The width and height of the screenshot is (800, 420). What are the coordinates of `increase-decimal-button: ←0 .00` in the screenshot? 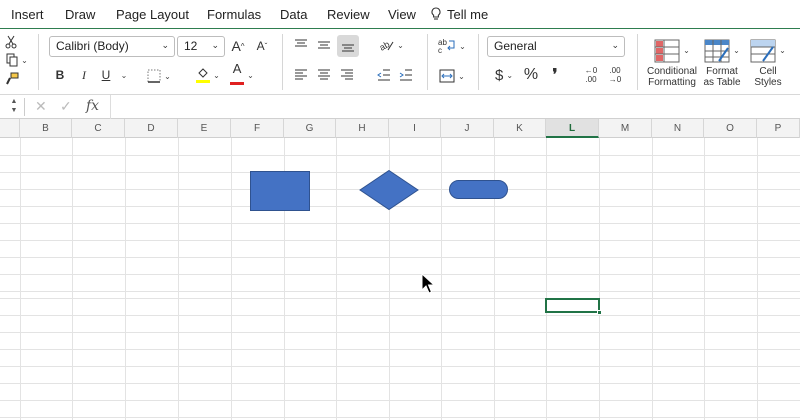 It's located at (591, 75).